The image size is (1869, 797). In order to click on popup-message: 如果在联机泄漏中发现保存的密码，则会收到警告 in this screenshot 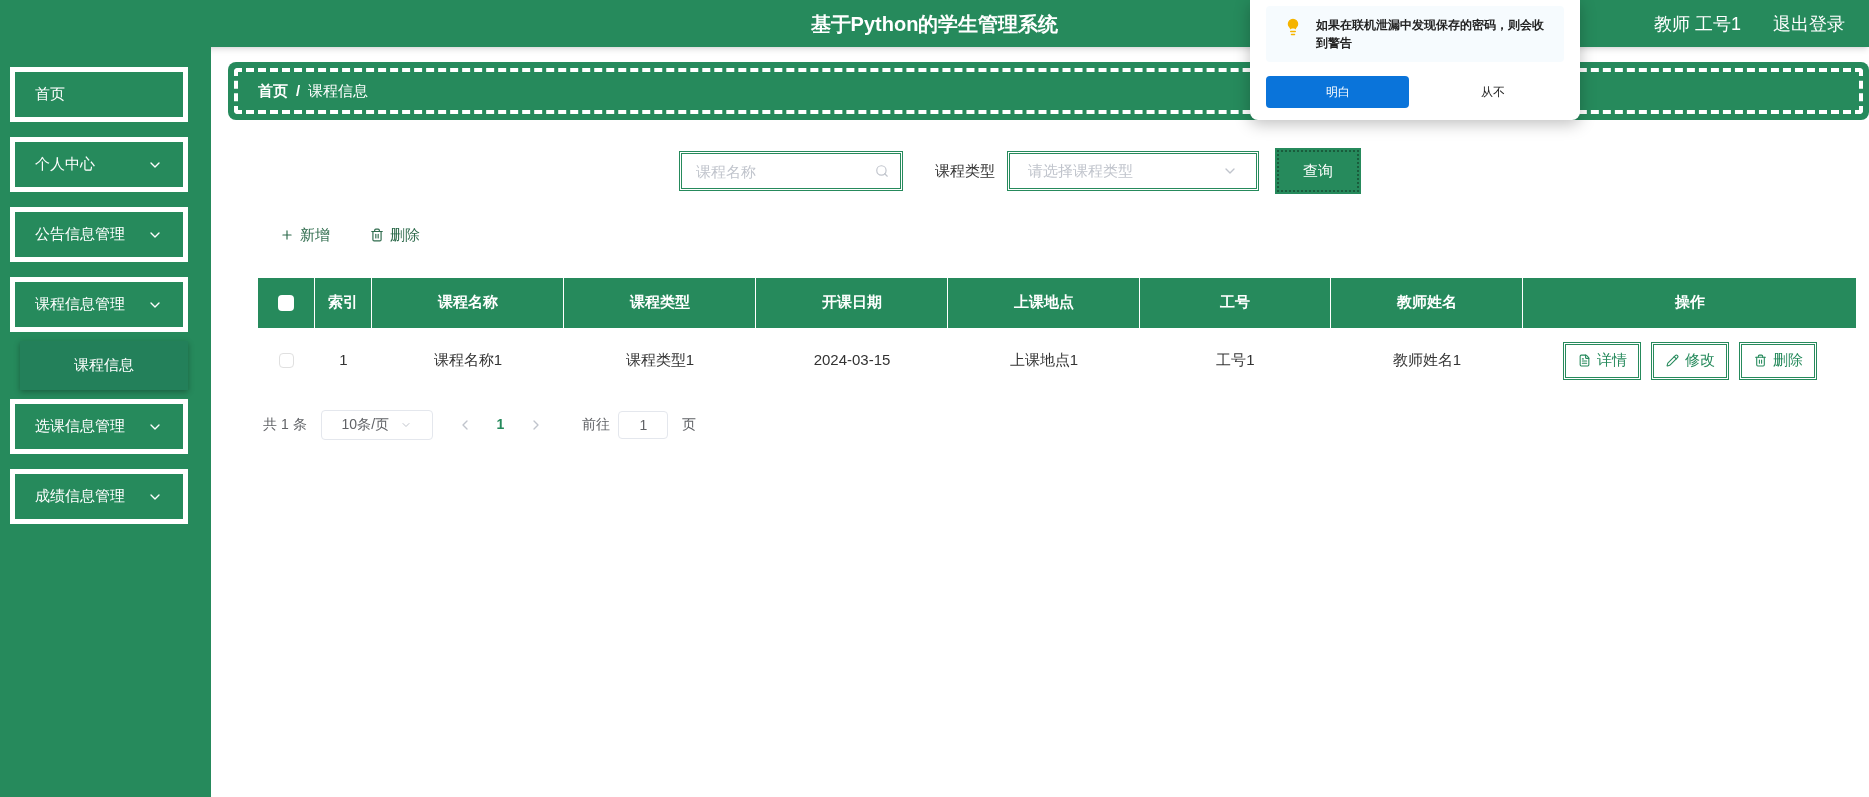, I will do `click(1430, 34)`.